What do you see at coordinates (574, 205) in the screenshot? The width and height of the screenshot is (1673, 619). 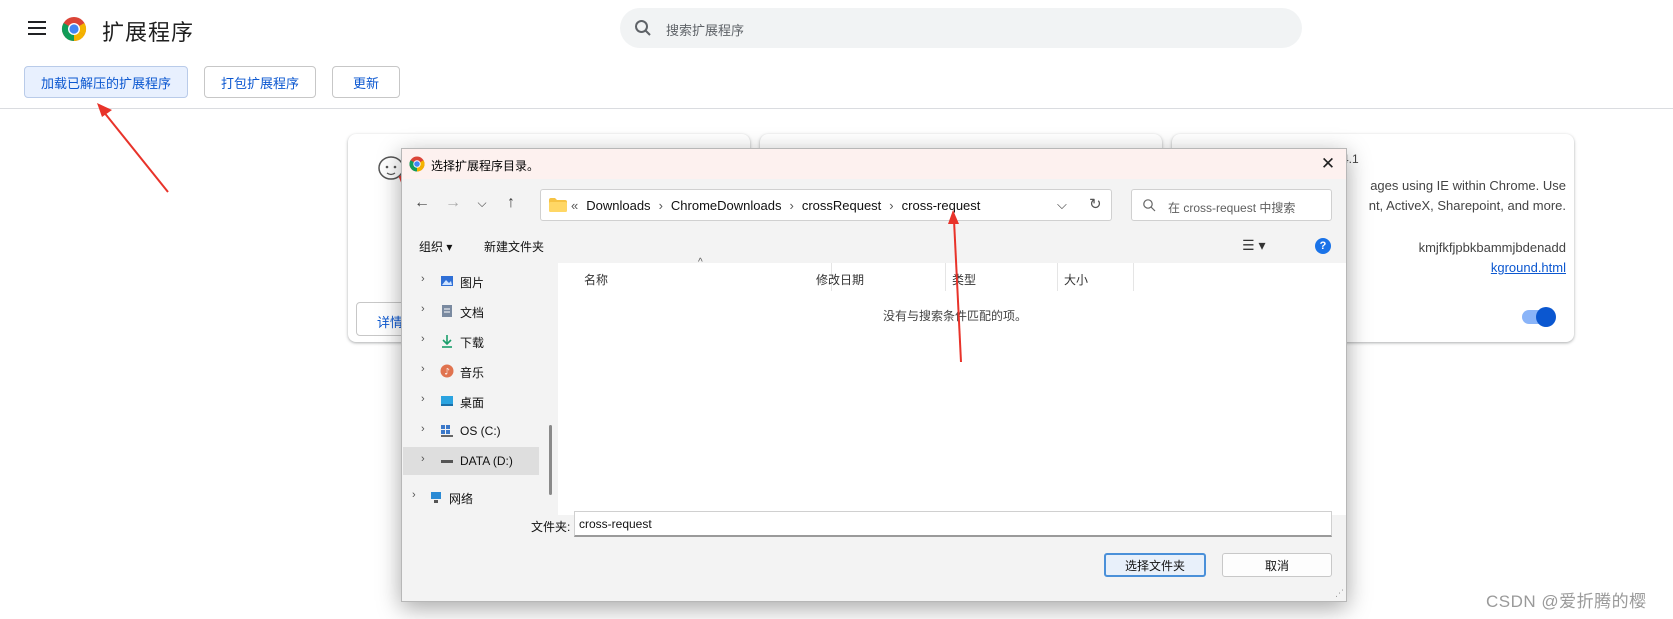 I see `breadcrumb-overflow: «` at bounding box center [574, 205].